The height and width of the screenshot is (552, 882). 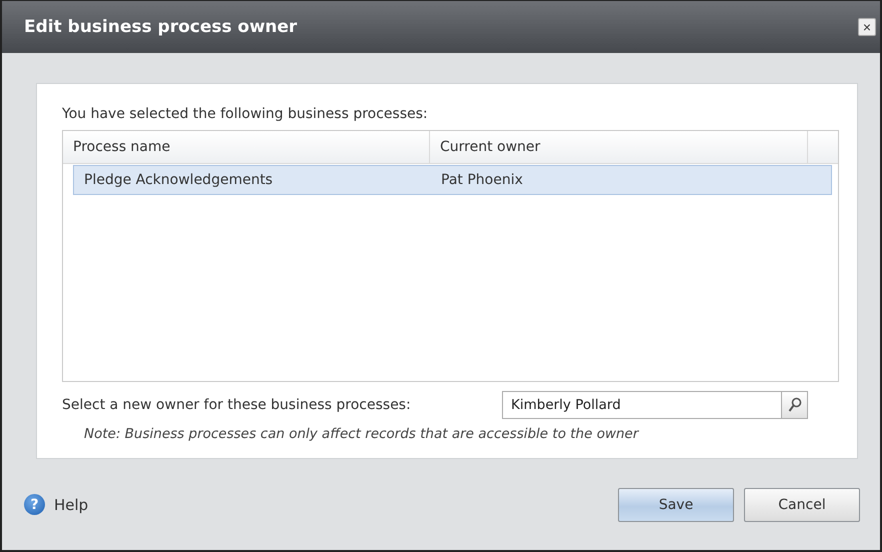 What do you see at coordinates (246, 147) in the screenshot?
I see `column-header: Process name` at bounding box center [246, 147].